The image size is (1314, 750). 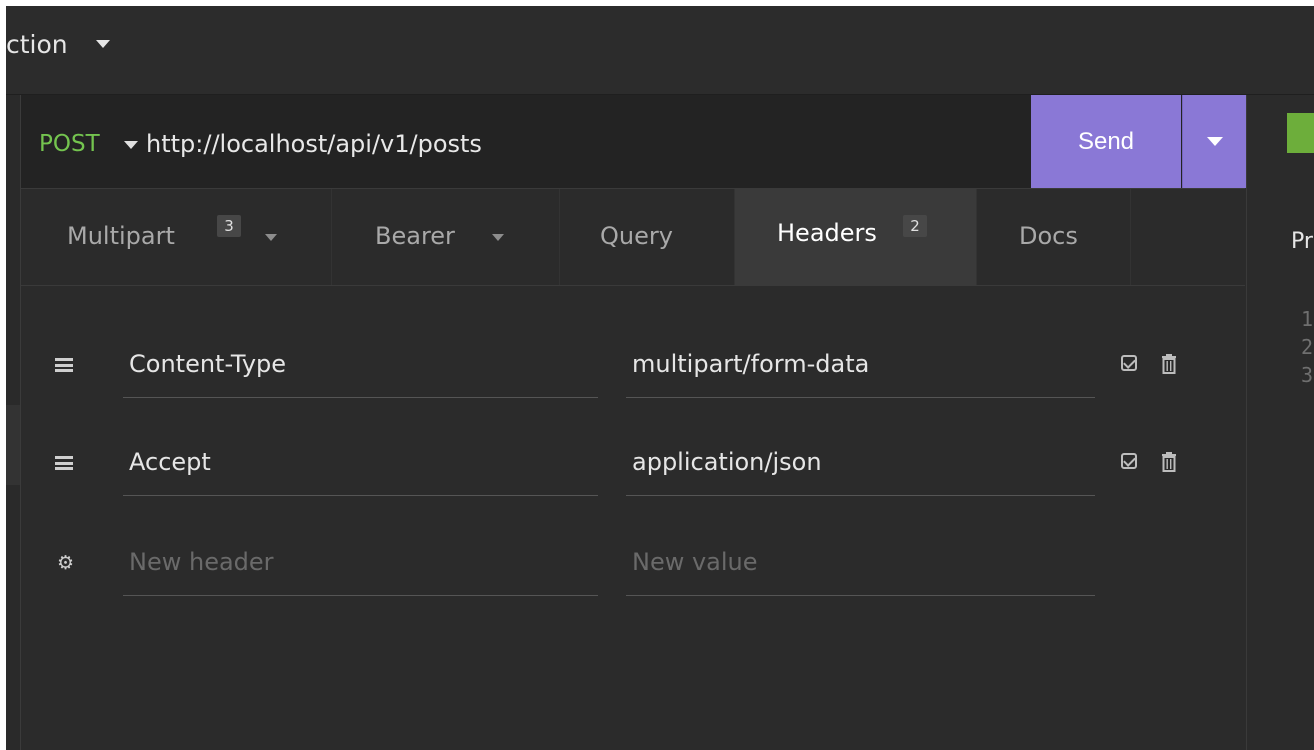 I want to click on sidebar-edge, so click(x=13, y=422).